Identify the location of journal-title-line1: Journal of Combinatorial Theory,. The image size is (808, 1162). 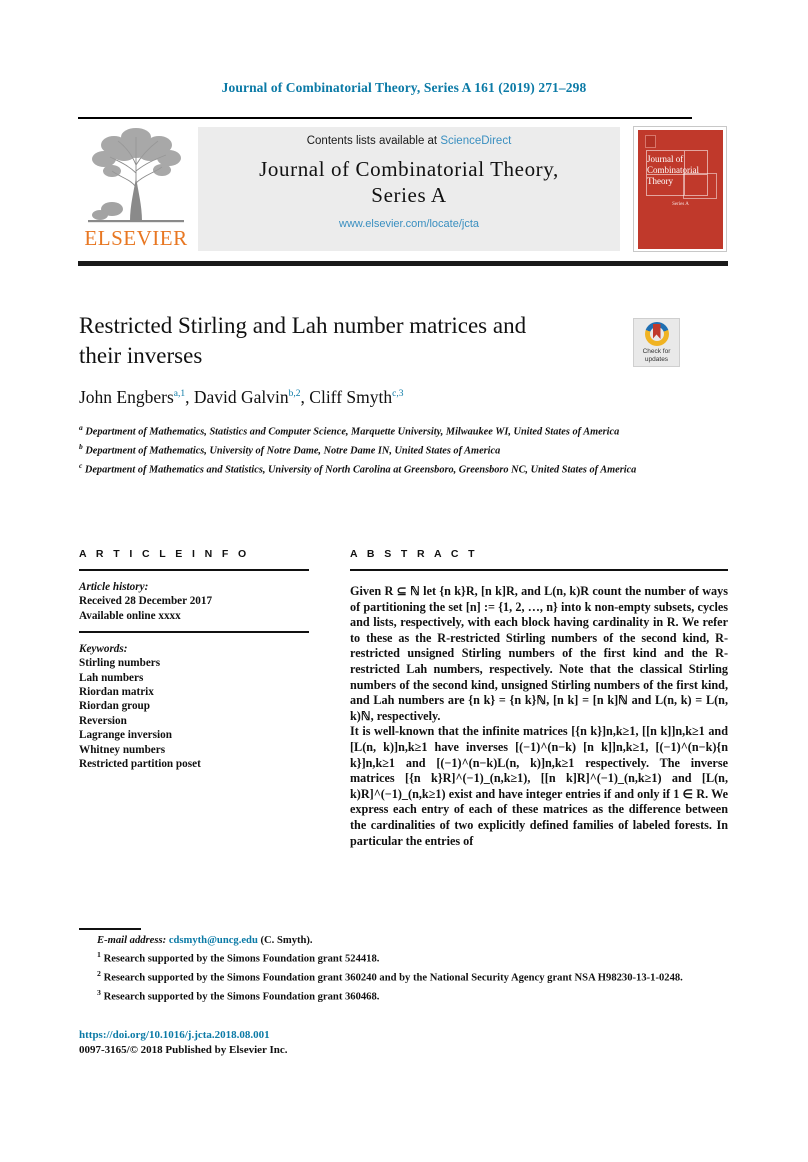
(409, 169).